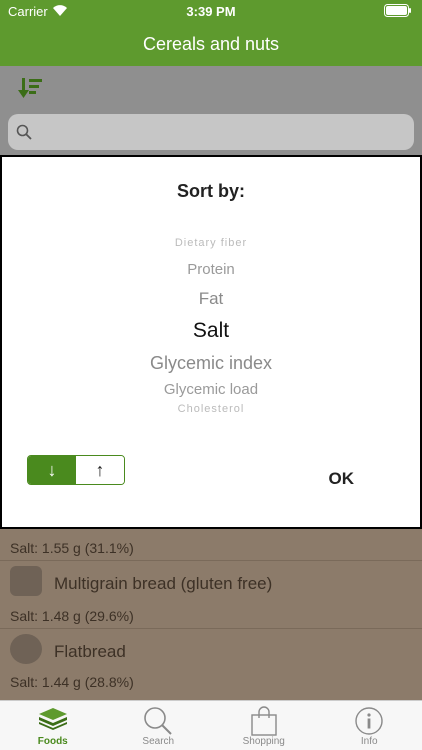 The height and width of the screenshot is (750, 422). I want to click on page-title: Cereals and nuts, so click(211, 44).